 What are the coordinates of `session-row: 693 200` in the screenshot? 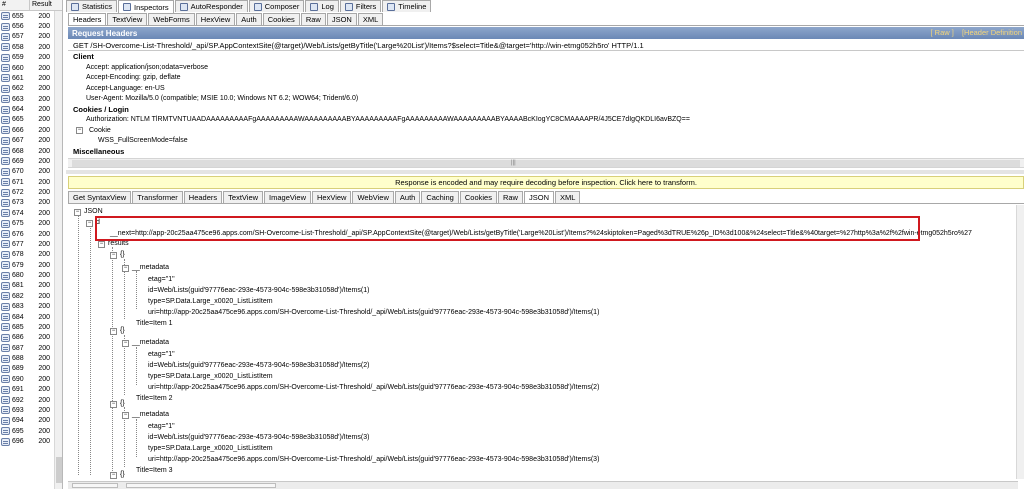 It's located at (27, 410).